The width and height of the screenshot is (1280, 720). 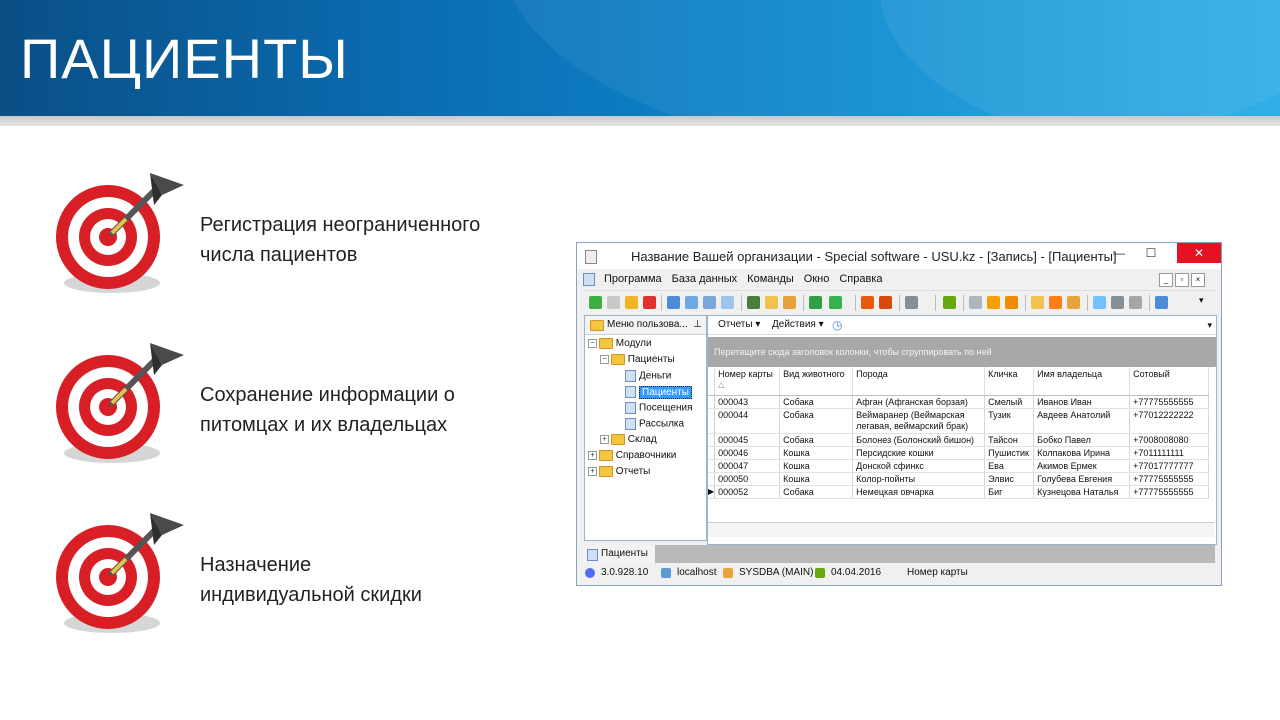 What do you see at coordinates (919, 453) in the screenshot?
I see `cell-breed: Персидские кошки` at bounding box center [919, 453].